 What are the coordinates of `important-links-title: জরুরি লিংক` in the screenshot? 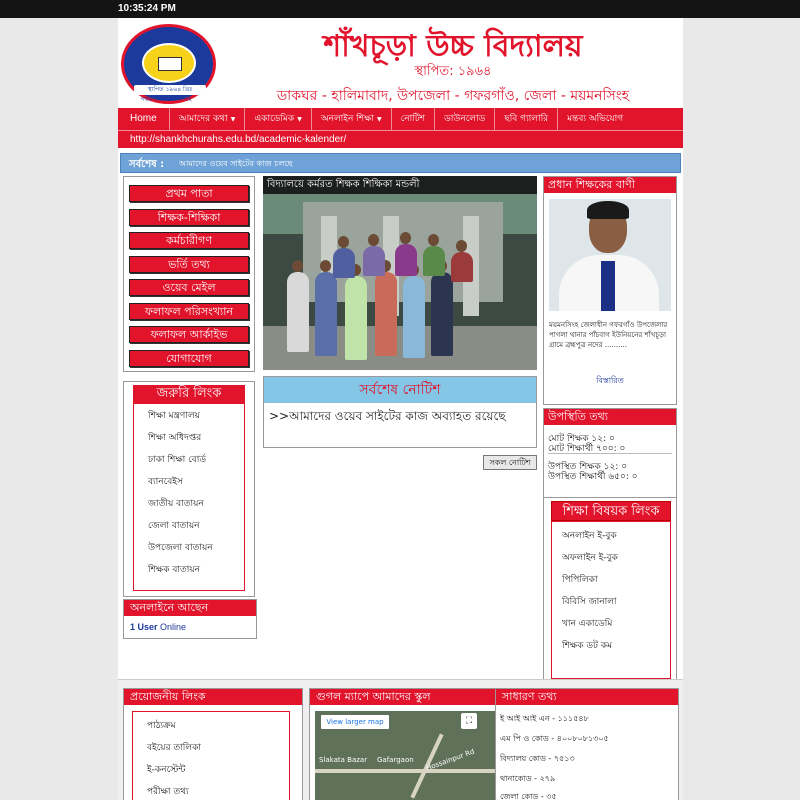 It's located at (189, 394).